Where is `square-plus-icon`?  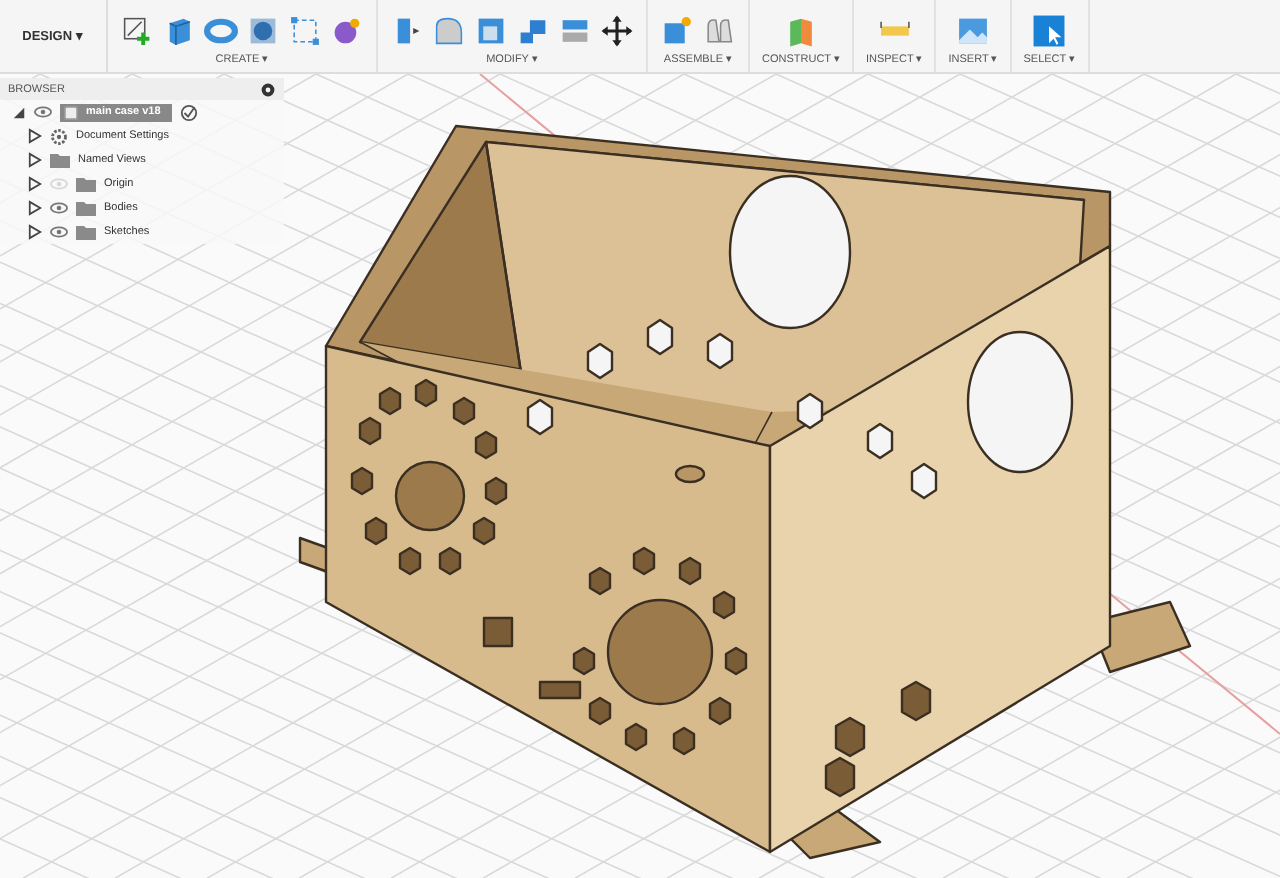 square-plus-icon is located at coordinates (137, 31).